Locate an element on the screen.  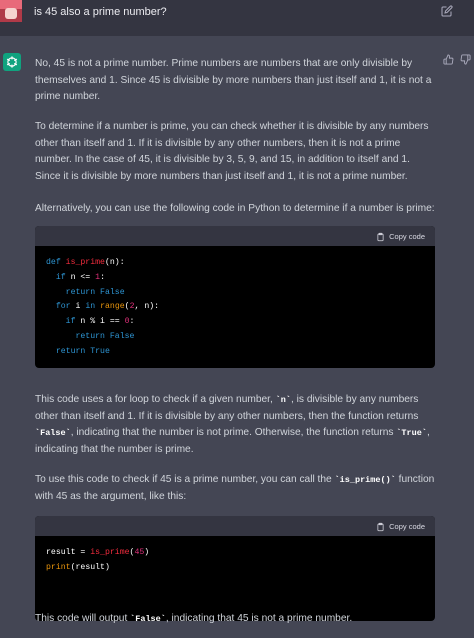
inline-code: `is_prime()` is located at coordinates (365, 480).